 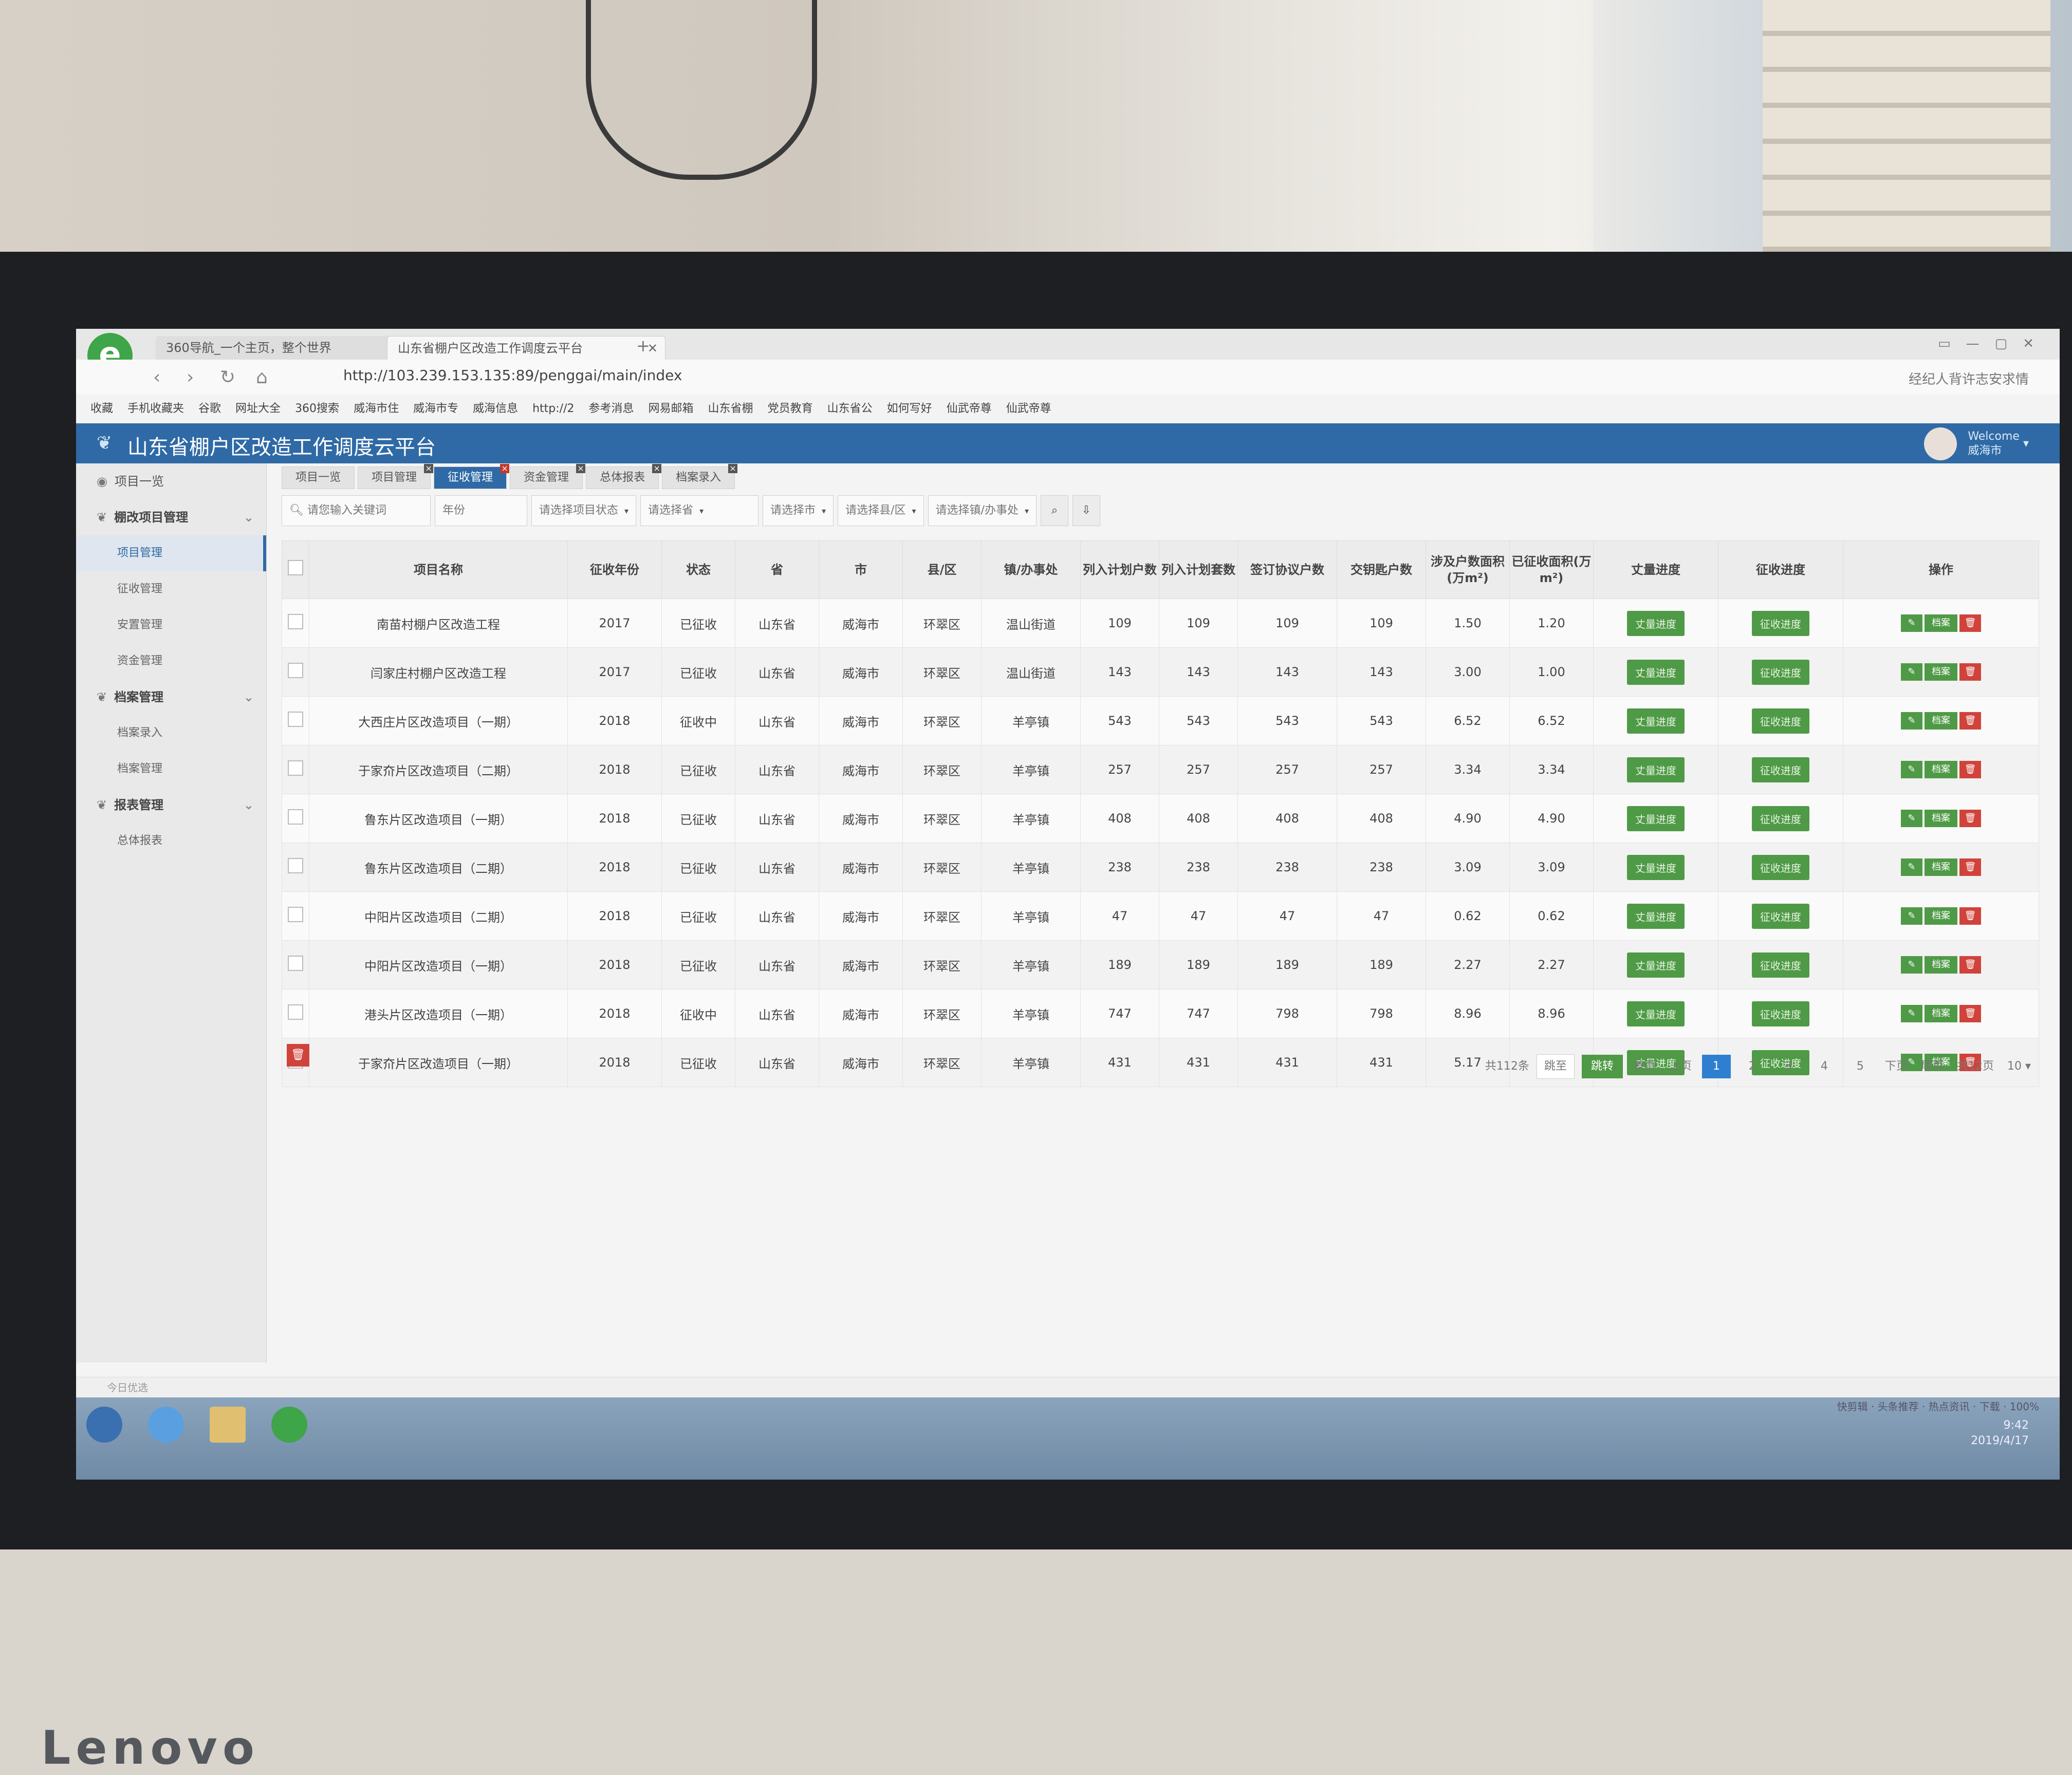 I want to click on status-item: 快剪辑, so click(x=1852, y=1406).